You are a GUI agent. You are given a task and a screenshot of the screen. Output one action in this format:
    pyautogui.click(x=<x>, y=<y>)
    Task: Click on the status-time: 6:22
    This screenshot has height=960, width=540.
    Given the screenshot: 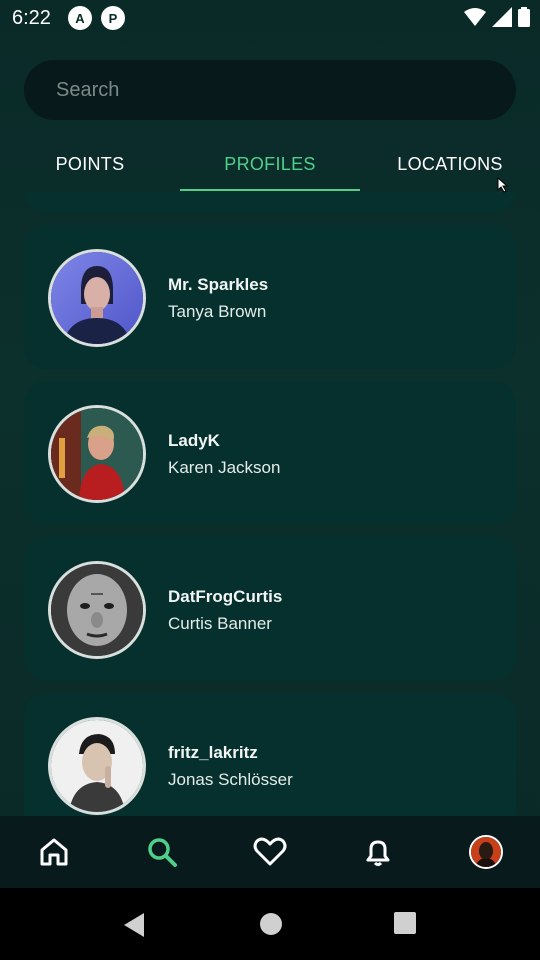 What is the action you would take?
    pyautogui.click(x=31, y=18)
    